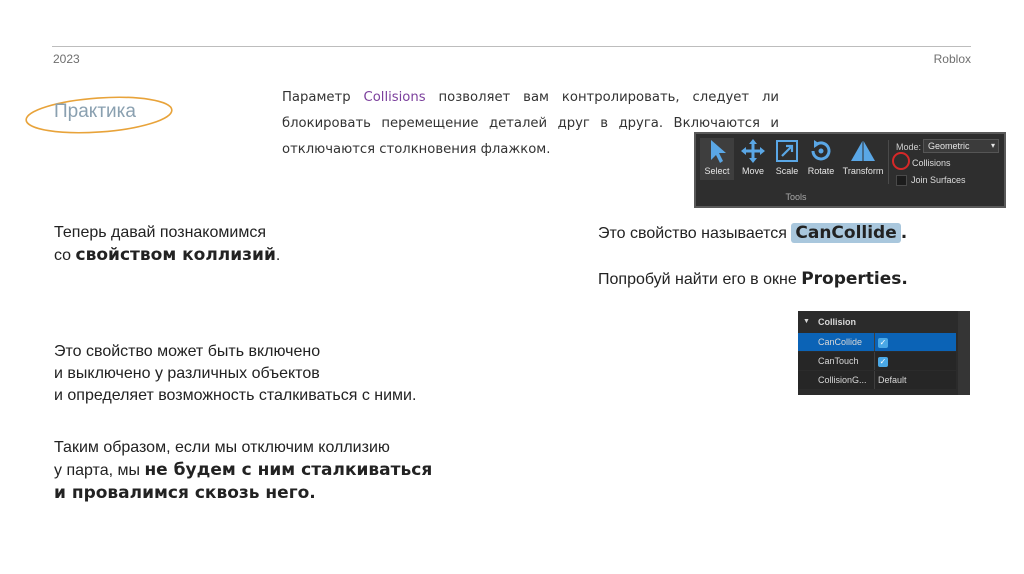 This screenshot has width=1024, height=574. What do you see at coordinates (888, 162) in the screenshot?
I see `tools-divider` at bounding box center [888, 162].